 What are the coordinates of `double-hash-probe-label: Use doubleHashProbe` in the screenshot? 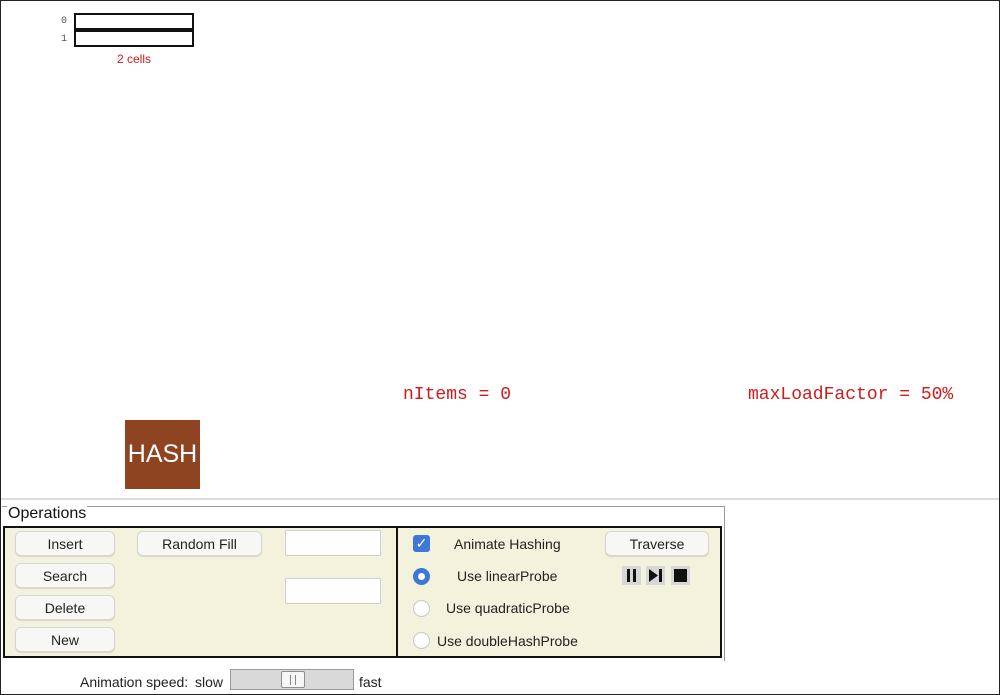 It's located at (507, 641).